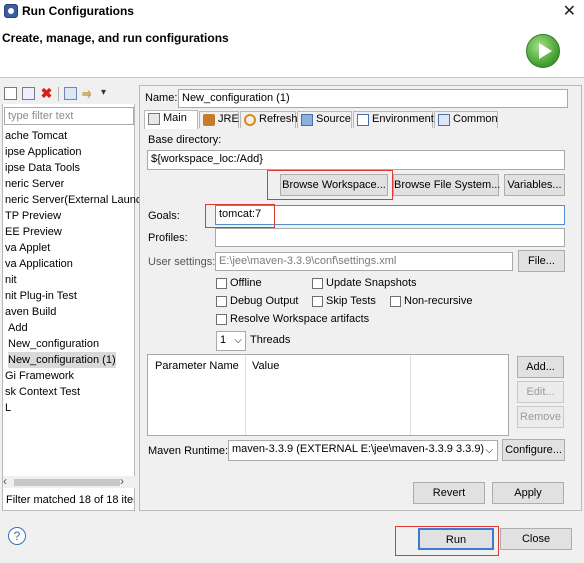 The image size is (584, 563). What do you see at coordinates (69, 116) in the screenshot?
I see `filter-input: type filter text` at bounding box center [69, 116].